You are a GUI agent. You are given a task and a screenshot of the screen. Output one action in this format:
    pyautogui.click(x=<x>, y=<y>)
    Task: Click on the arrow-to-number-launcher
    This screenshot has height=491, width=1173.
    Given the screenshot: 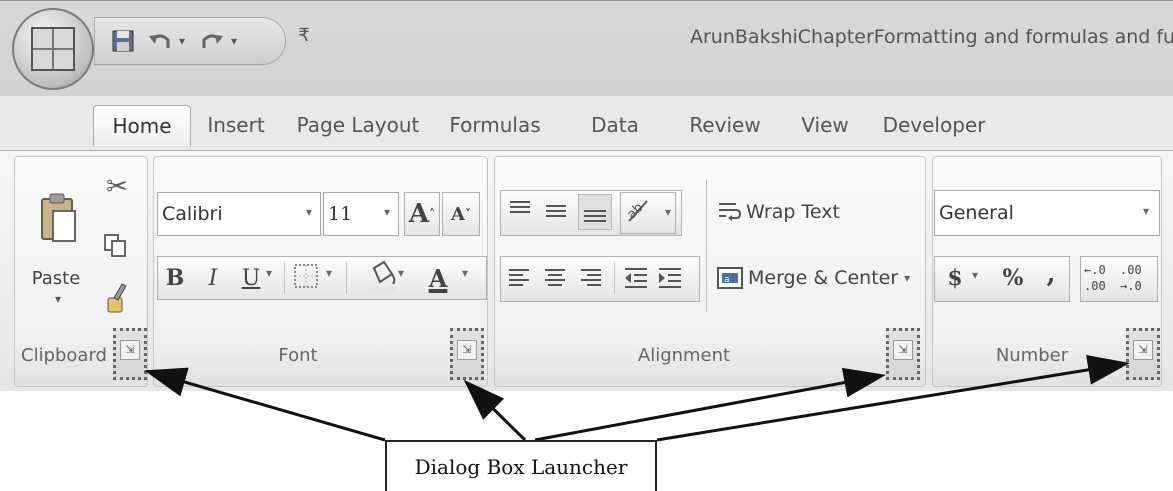 What is the action you would take?
    pyautogui.click(x=893, y=398)
    